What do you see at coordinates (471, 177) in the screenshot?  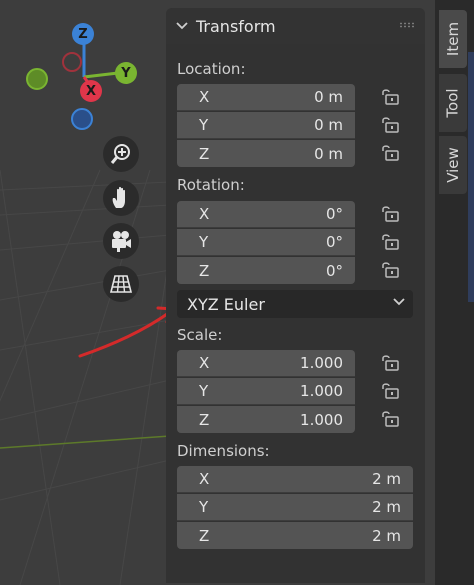 I see `scrollbar` at bounding box center [471, 177].